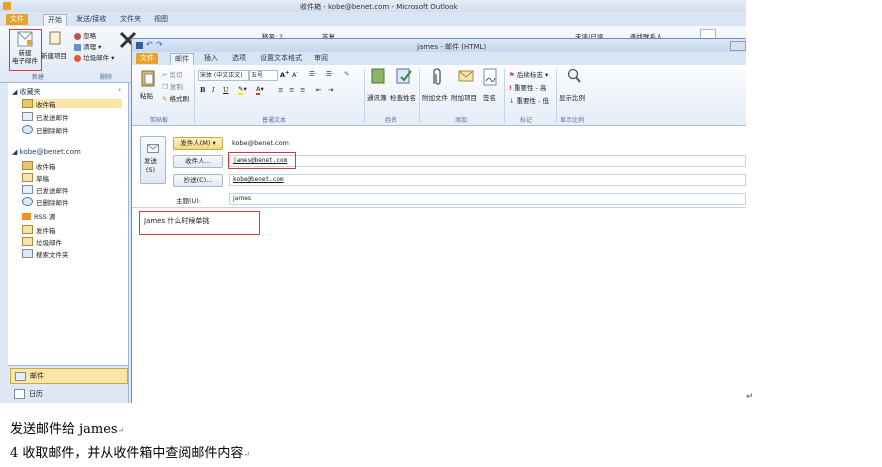  What do you see at coordinates (313, 74) in the screenshot?
I see `bullets-button: ☰·` at bounding box center [313, 74].